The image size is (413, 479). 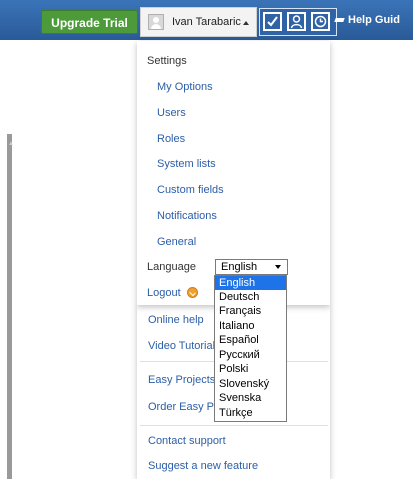 I want to click on language-select-value: English, so click(x=239, y=267).